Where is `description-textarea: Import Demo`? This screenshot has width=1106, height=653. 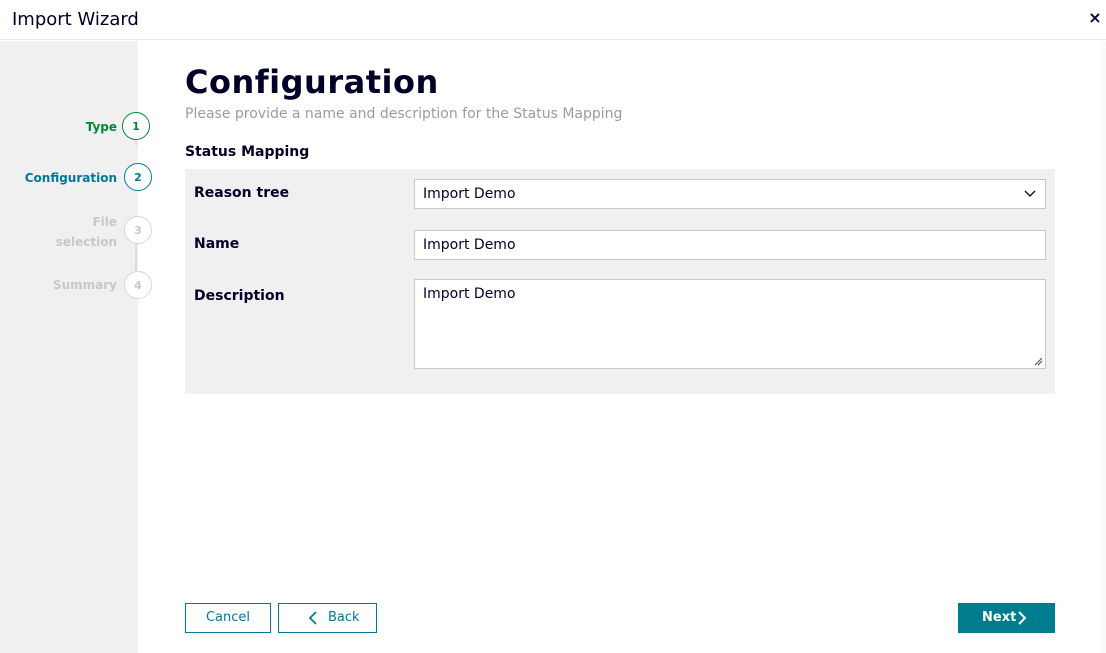 description-textarea: Import Demo is located at coordinates (730, 324).